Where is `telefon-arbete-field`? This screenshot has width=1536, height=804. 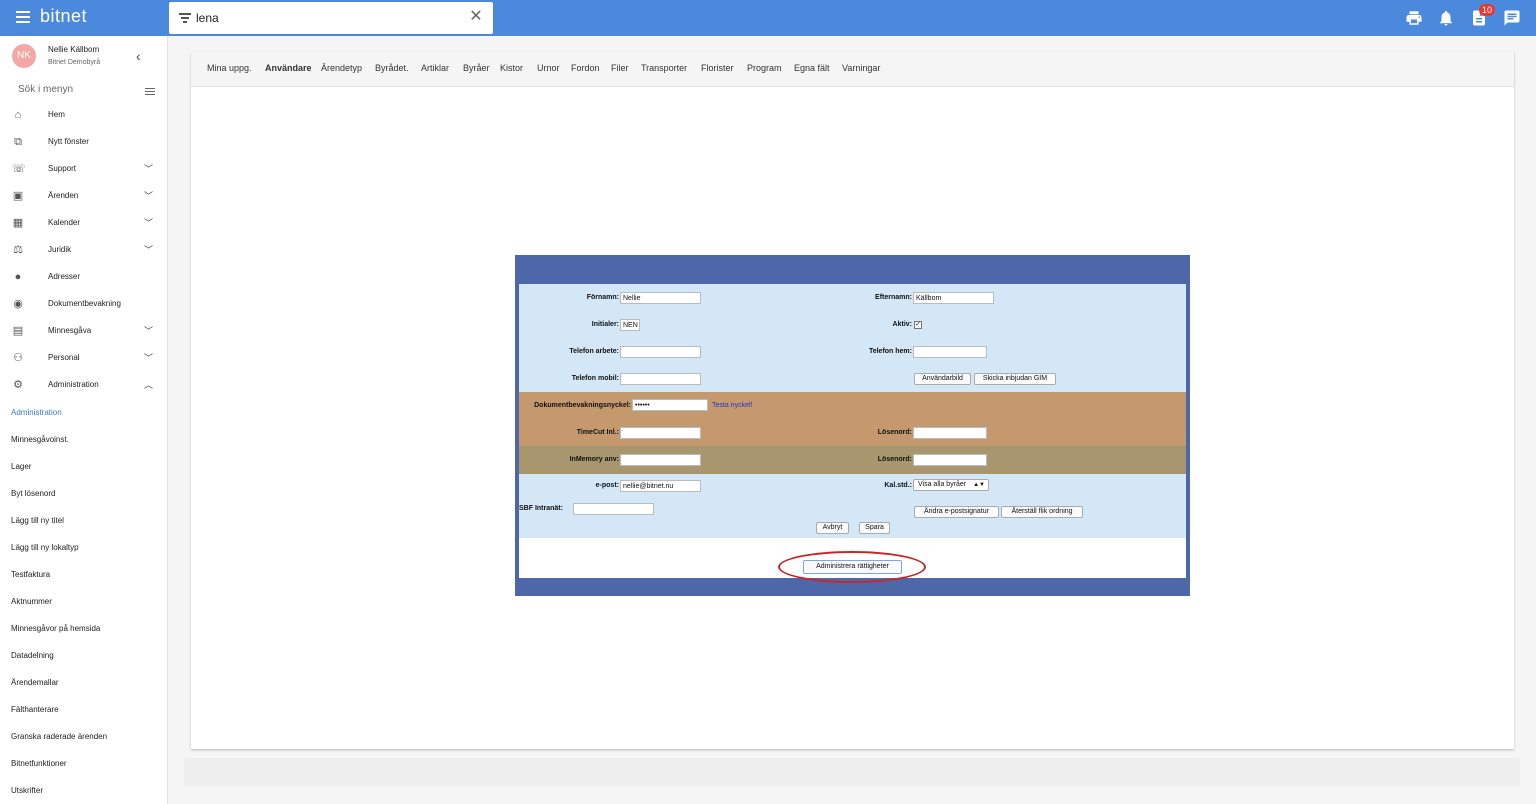 telefon-arbete-field is located at coordinates (660, 352).